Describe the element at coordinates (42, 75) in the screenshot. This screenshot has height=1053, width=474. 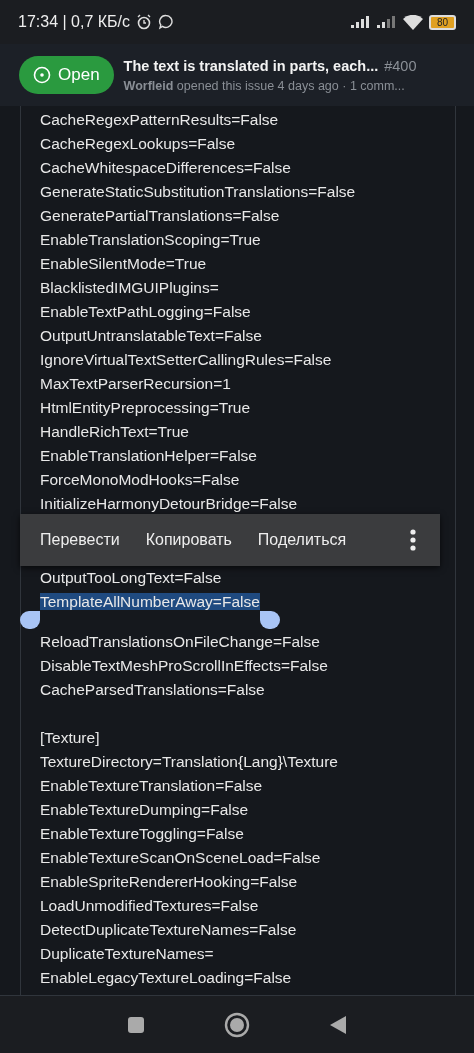
I see `open-issue-icon` at that location.